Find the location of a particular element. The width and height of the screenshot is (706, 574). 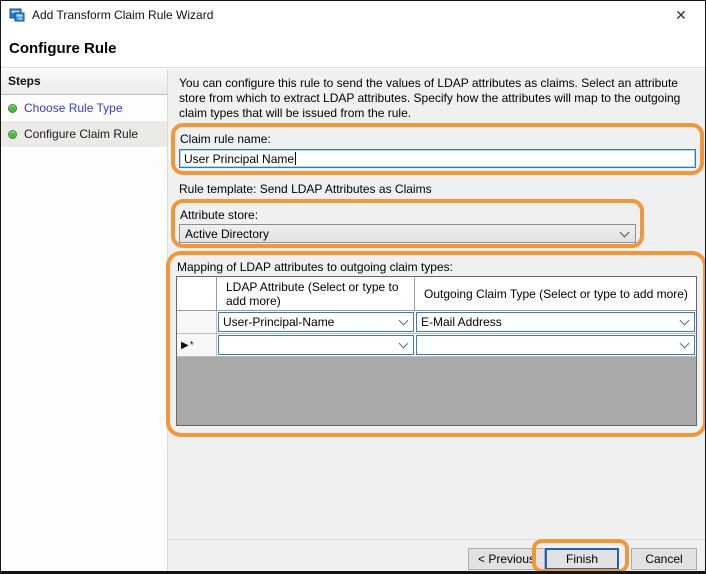

title-bar: Add Transform Claim Rule Wizard ✕ is located at coordinates (353, 15).